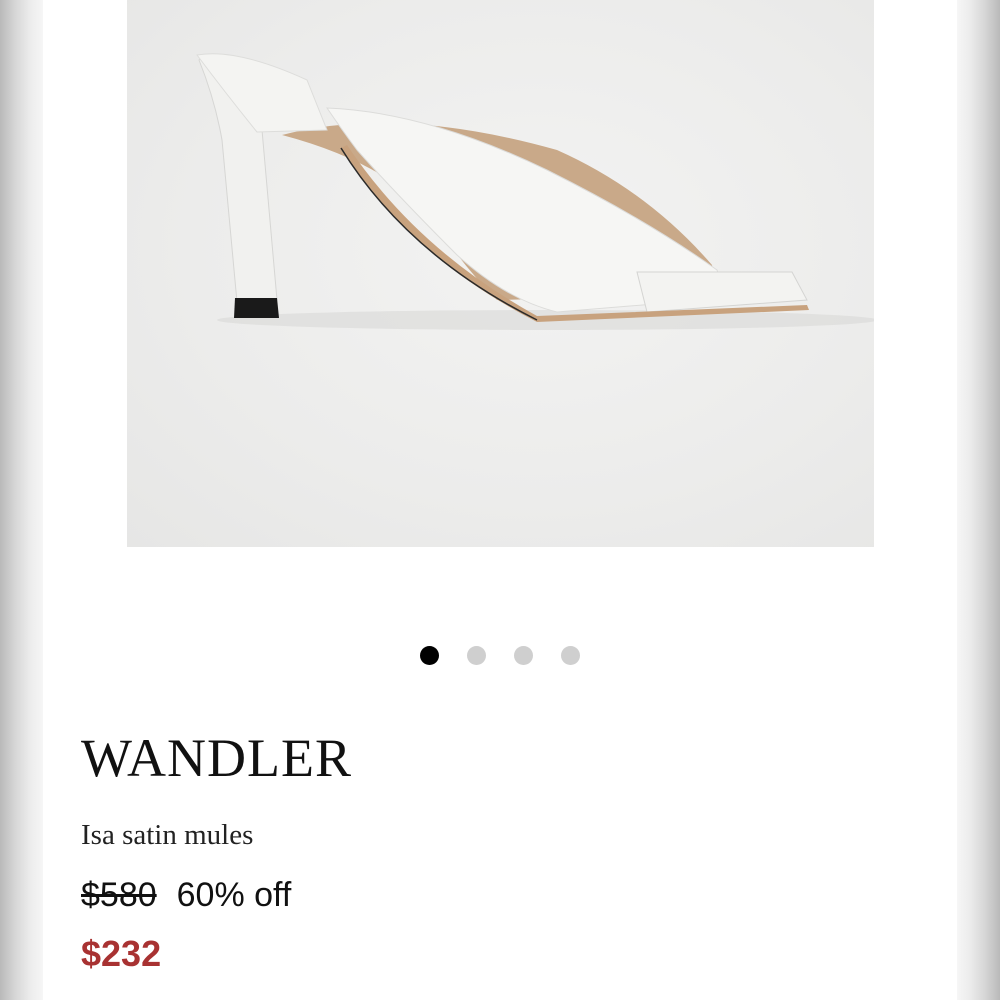  What do you see at coordinates (121, 953) in the screenshot?
I see `sale-price: $232` at bounding box center [121, 953].